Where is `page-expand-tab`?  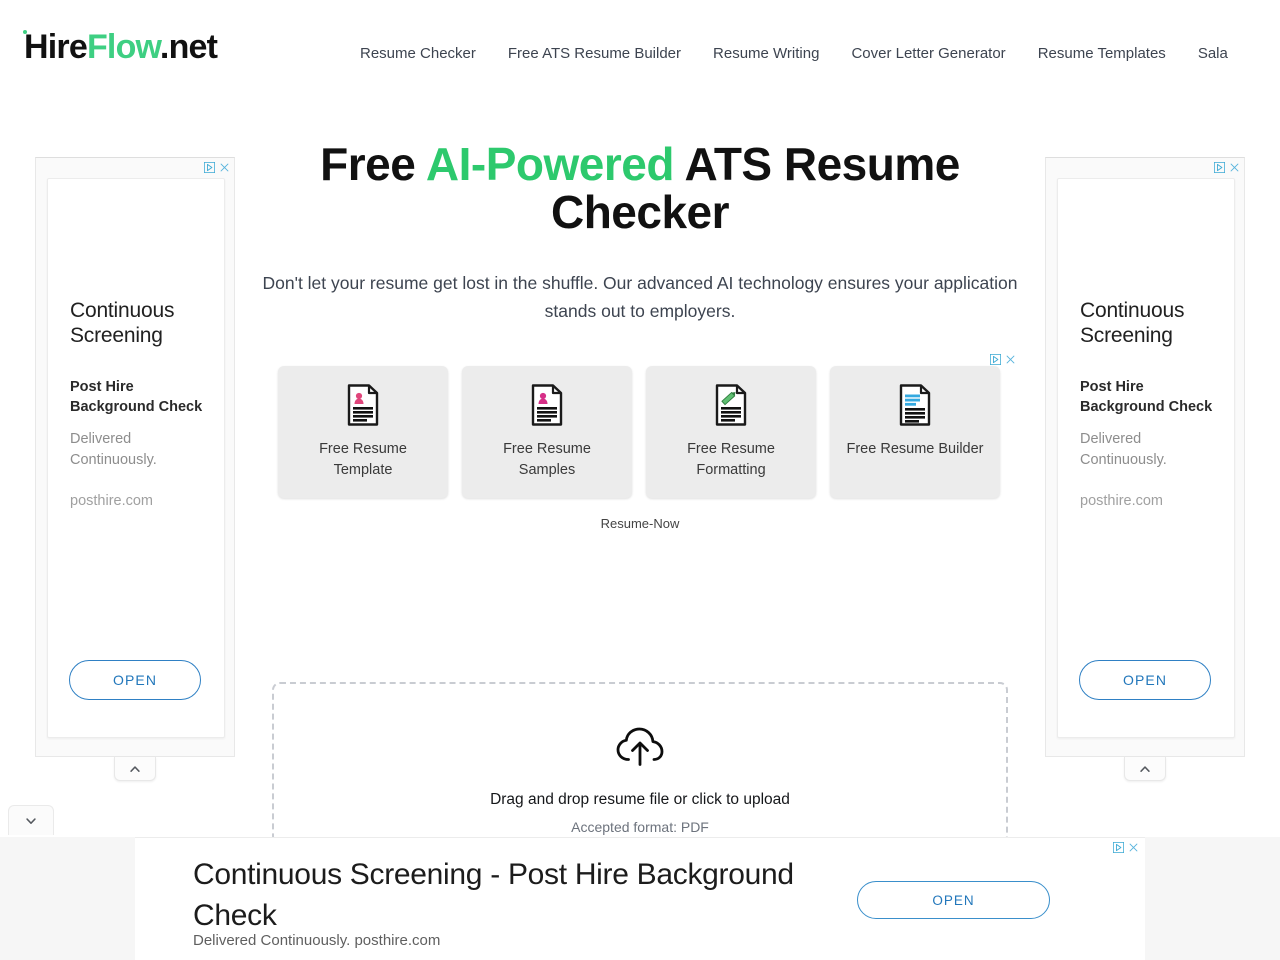
page-expand-tab is located at coordinates (31, 820).